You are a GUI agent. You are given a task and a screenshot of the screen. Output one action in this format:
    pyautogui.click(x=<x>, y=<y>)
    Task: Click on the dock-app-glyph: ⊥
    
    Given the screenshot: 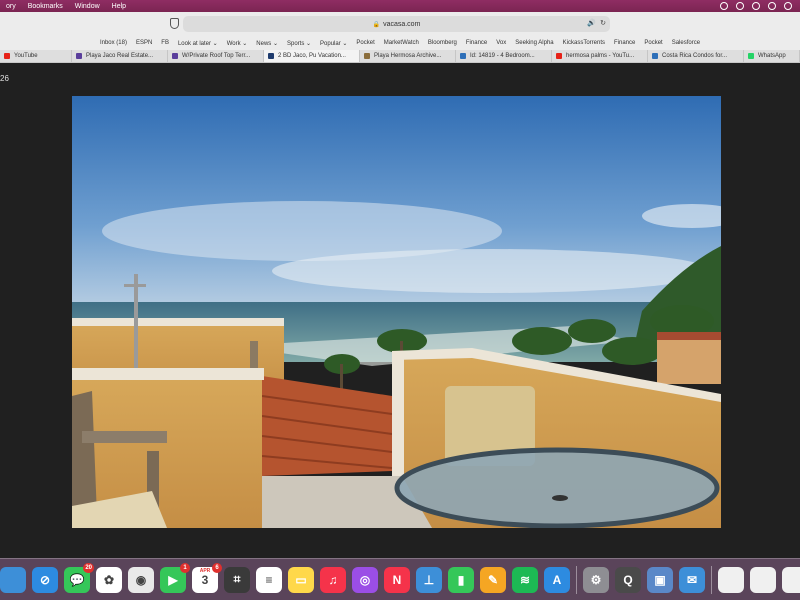 What is the action you would take?
    pyautogui.click(x=429, y=579)
    